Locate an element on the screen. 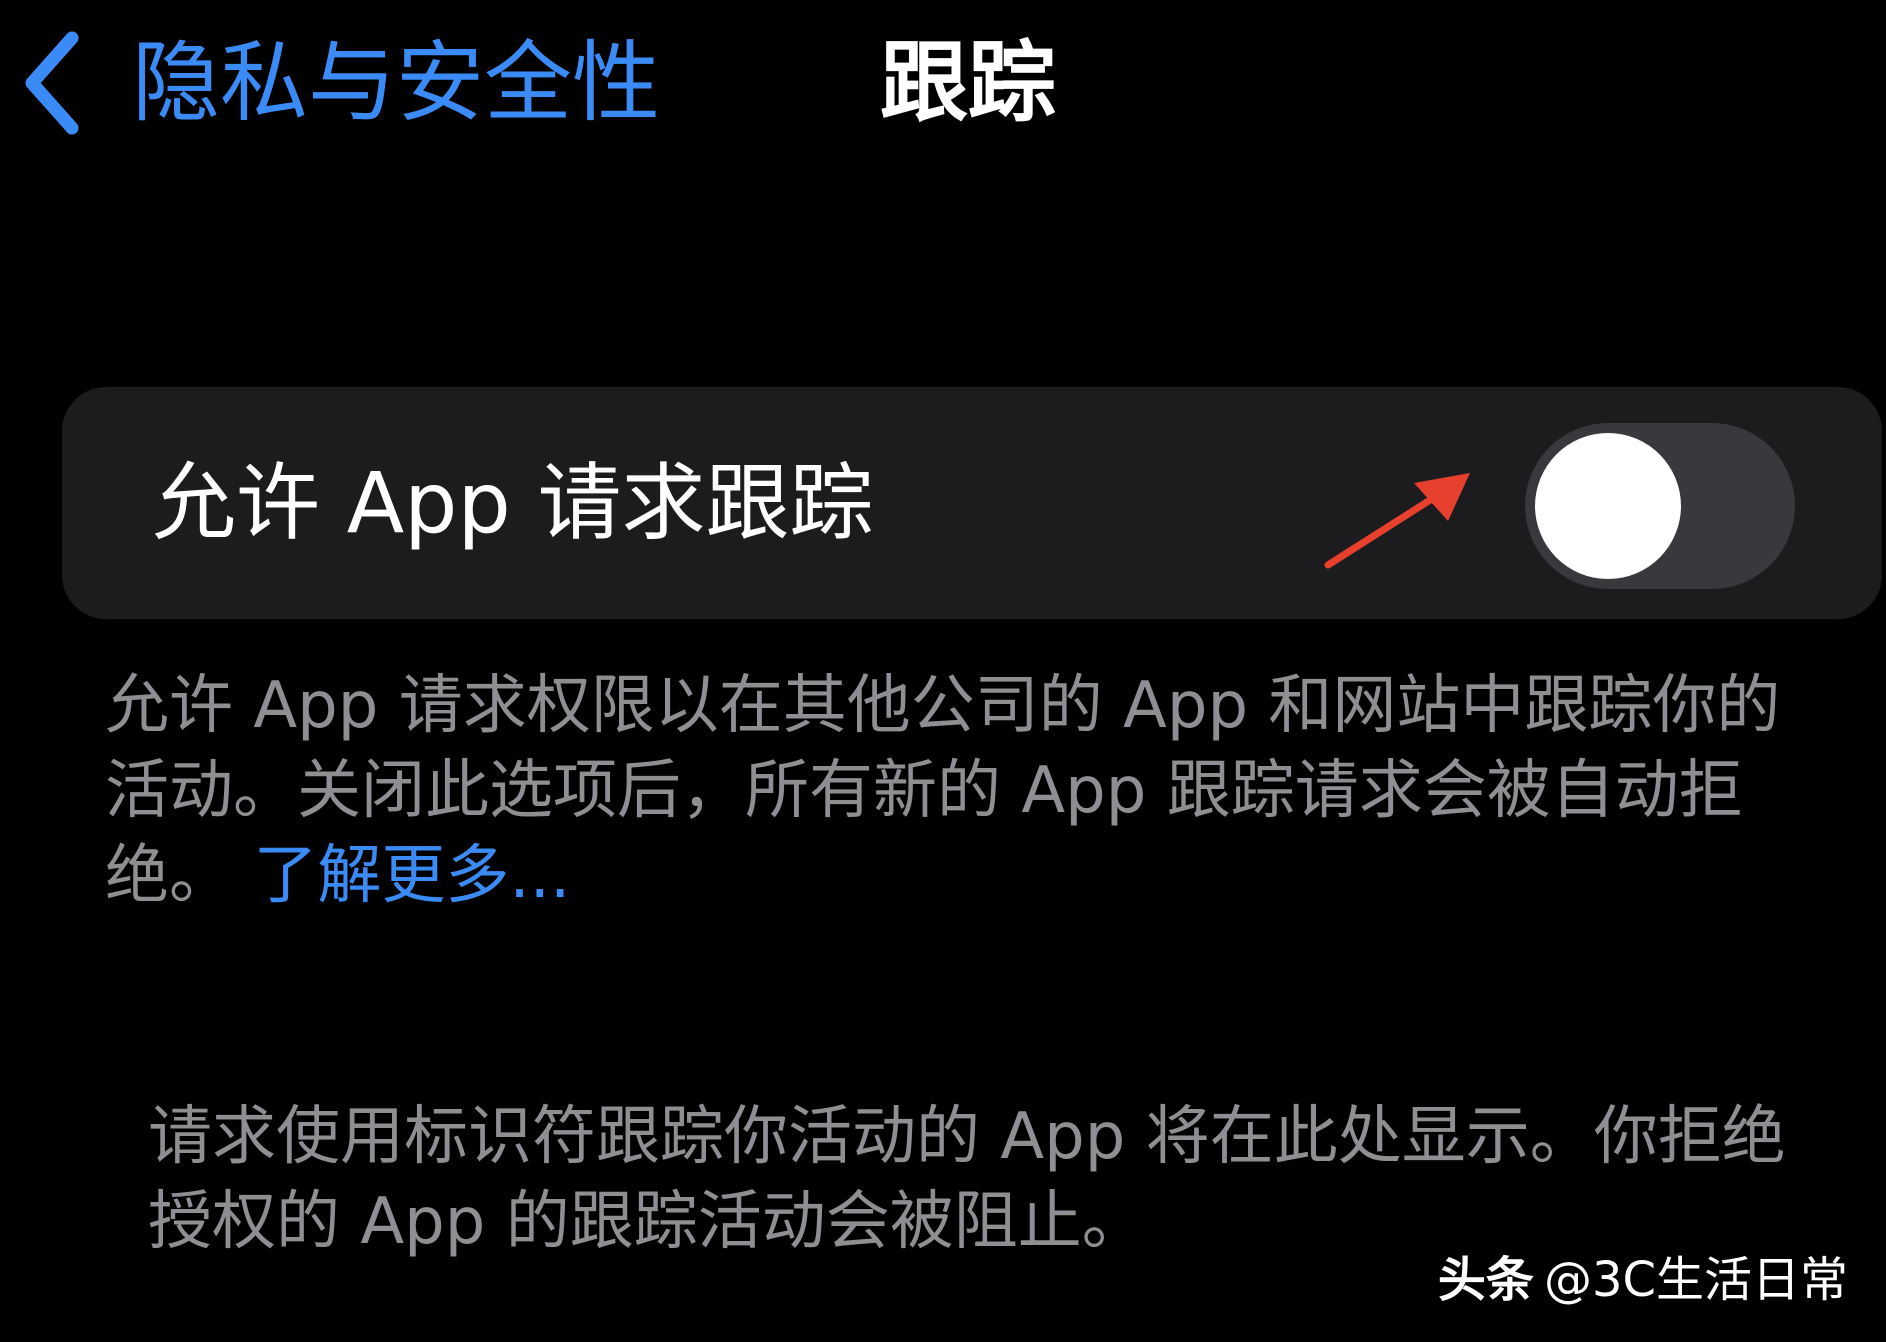 This screenshot has height=1342, width=1886. red-arrow-annotation-icon is located at coordinates (1397, 521).